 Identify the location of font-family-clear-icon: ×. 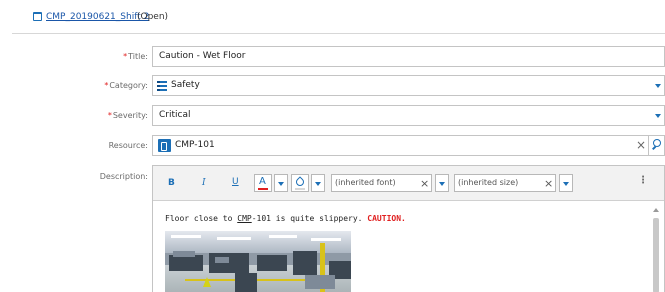
(424, 183).